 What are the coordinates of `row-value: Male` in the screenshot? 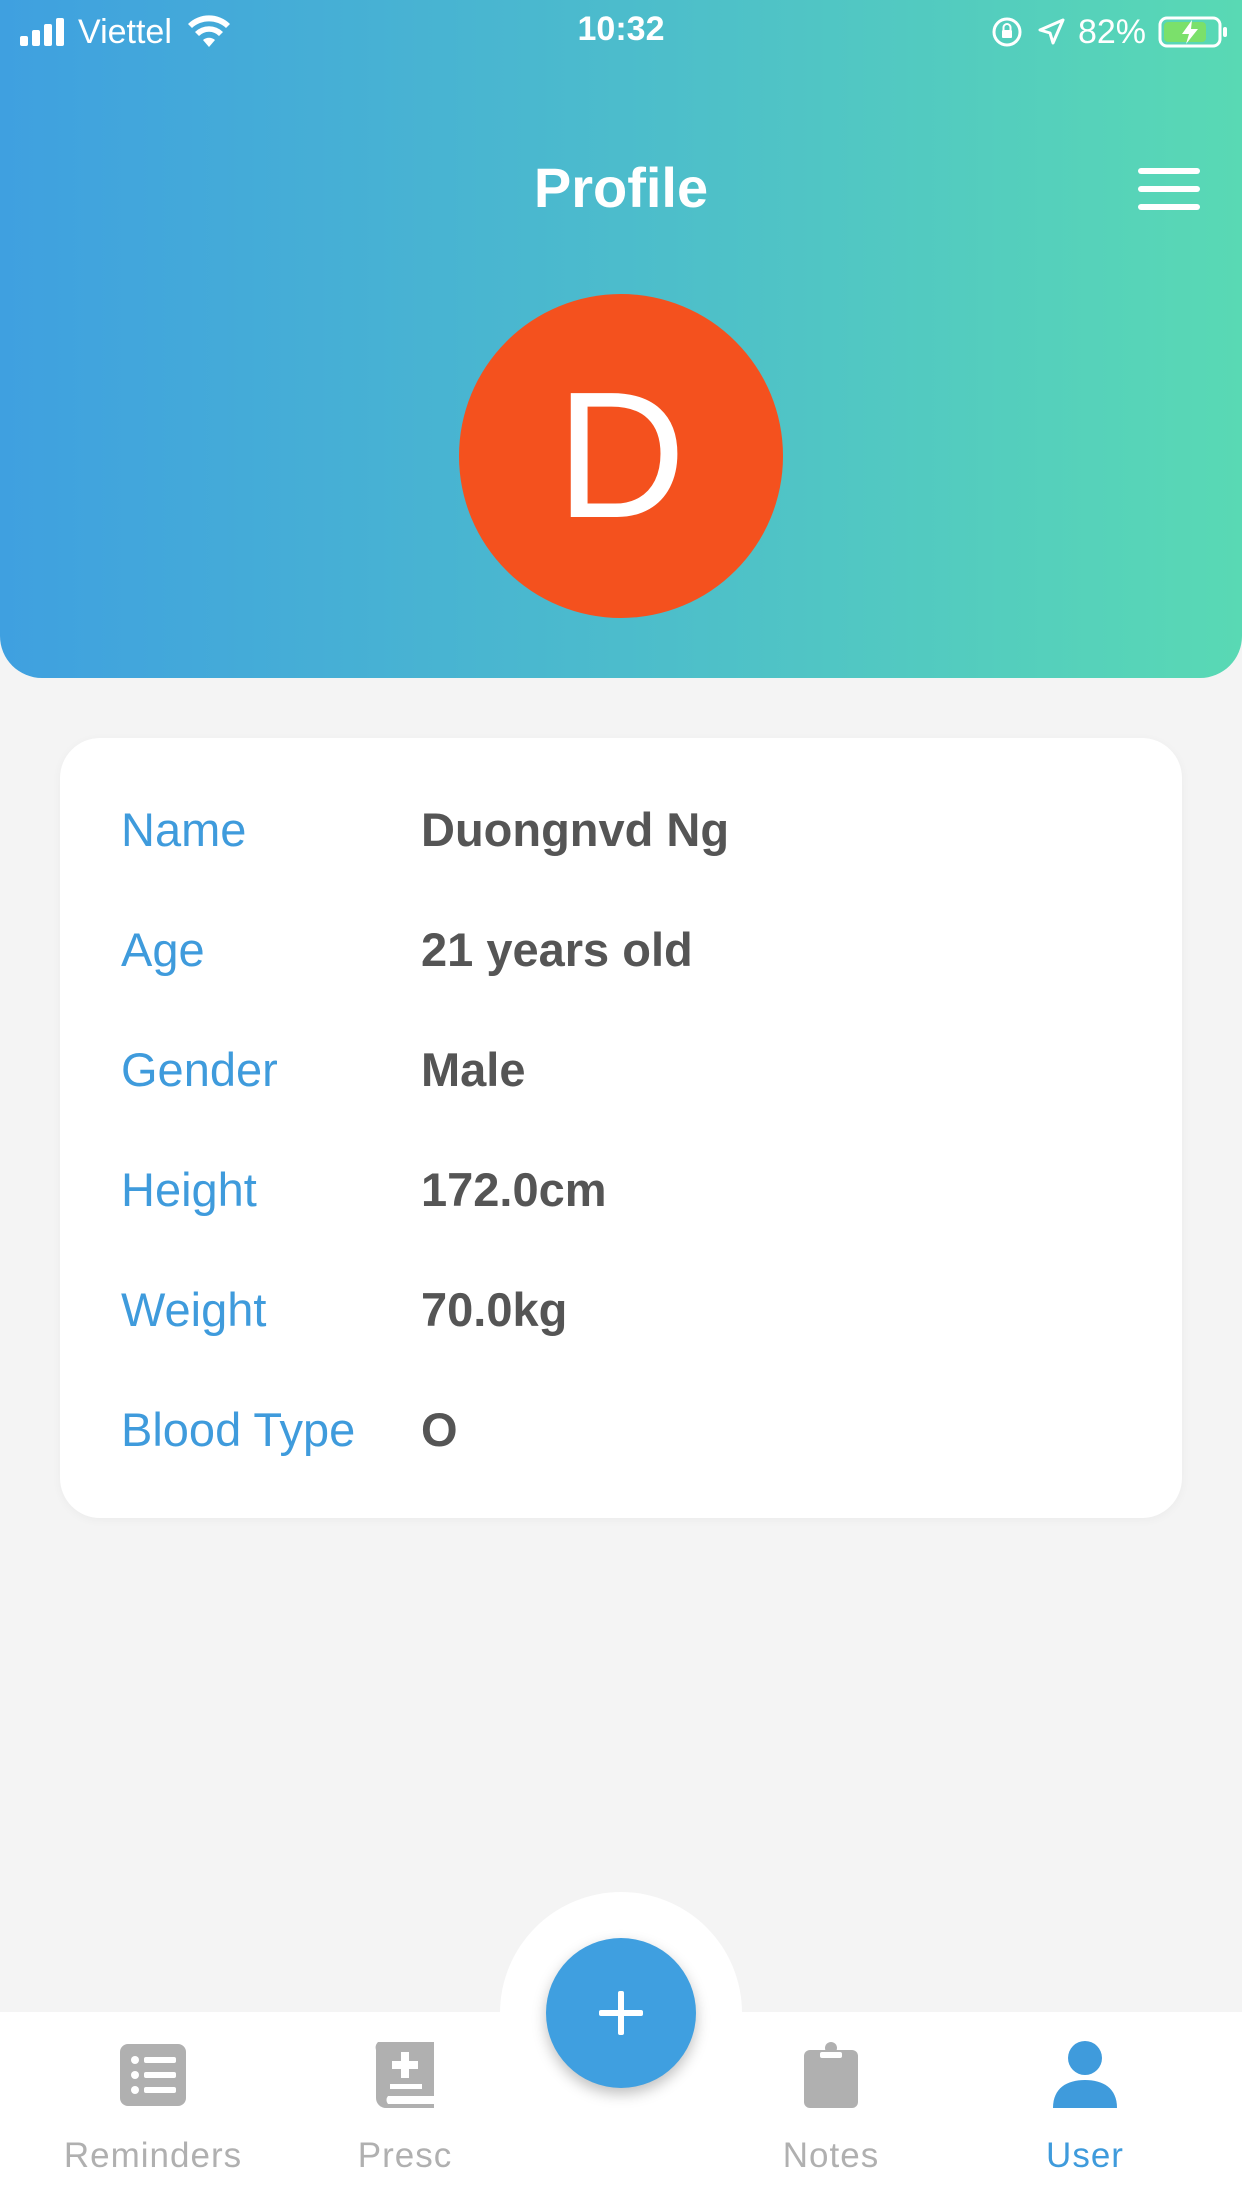 It's located at (473, 1069).